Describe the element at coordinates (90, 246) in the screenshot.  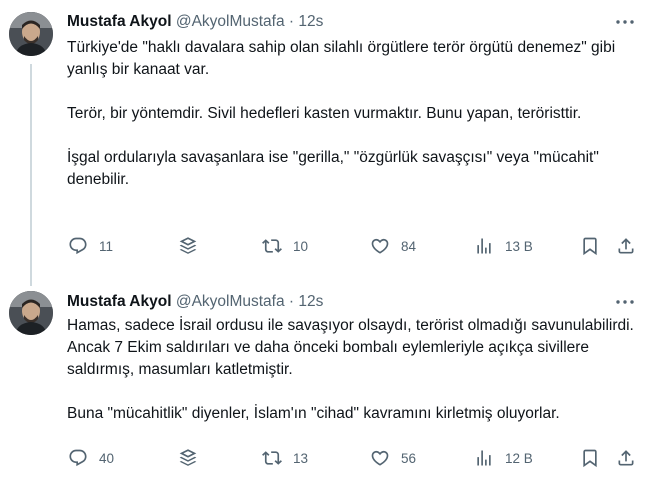
I see `reply-button: 11` at that location.